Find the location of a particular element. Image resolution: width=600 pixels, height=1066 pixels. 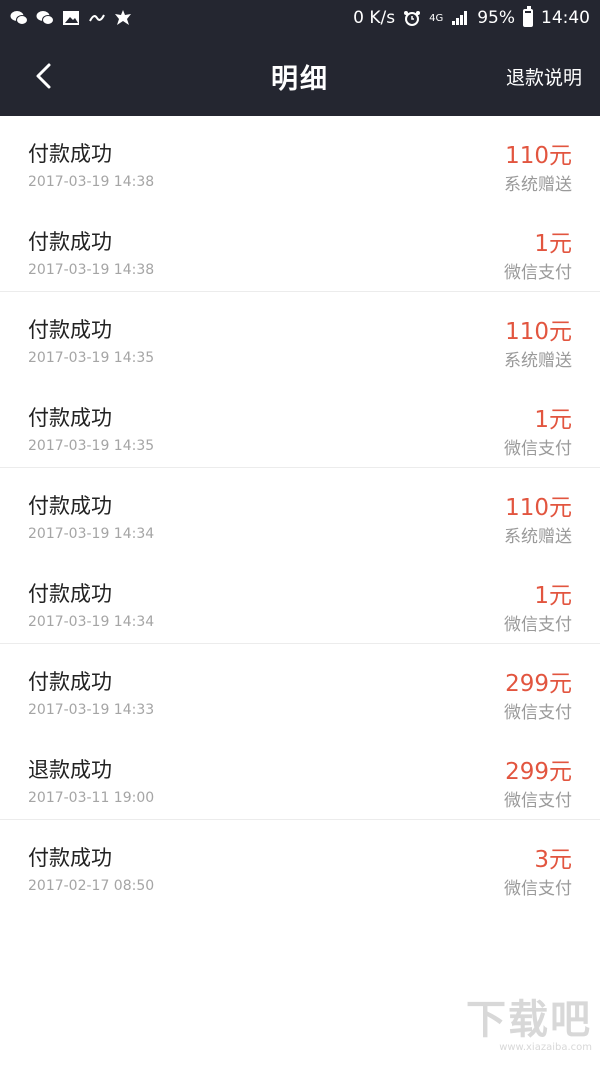

refund-info-link: 退款说明 is located at coordinates (544, 76).